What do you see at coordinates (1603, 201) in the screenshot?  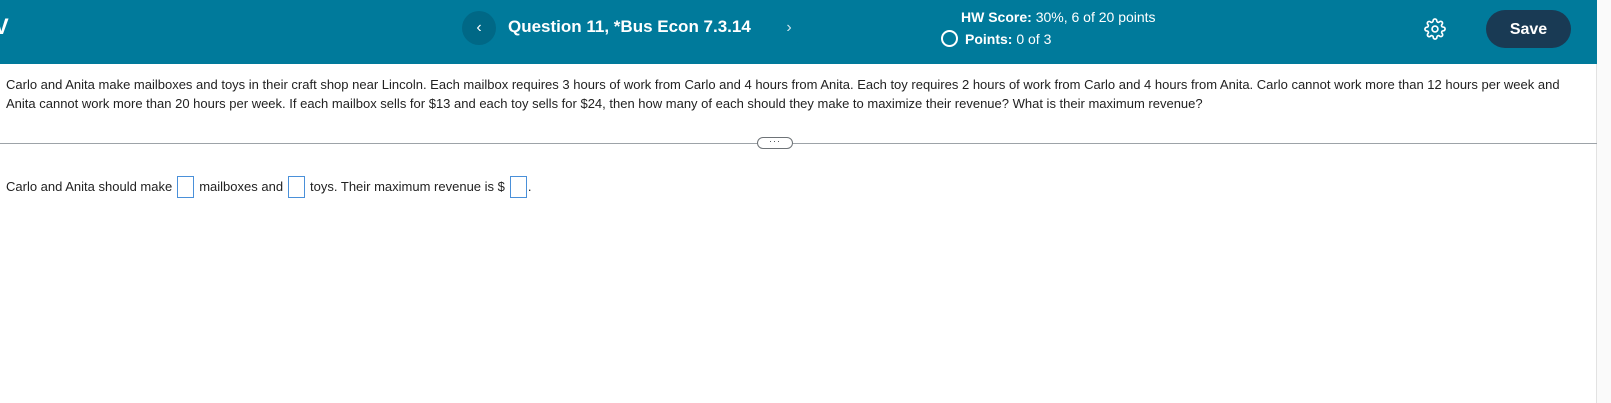 I see `scrollbar` at bounding box center [1603, 201].